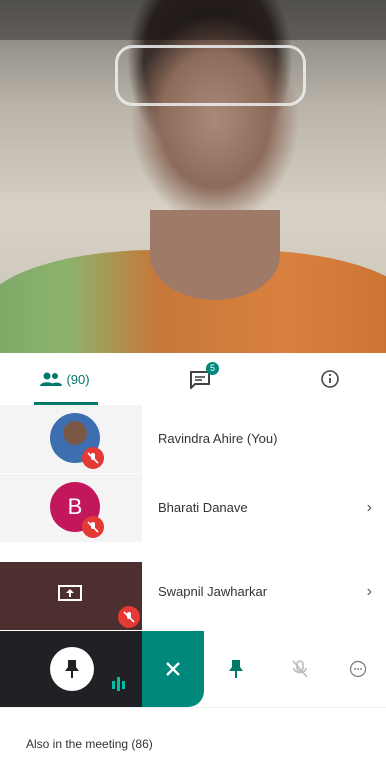 This screenshot has width=386, height=770. What do you see at coordinates (78, 379) in the screenshot?
I see `people-count: (90)` at bounding box center [78, 379].